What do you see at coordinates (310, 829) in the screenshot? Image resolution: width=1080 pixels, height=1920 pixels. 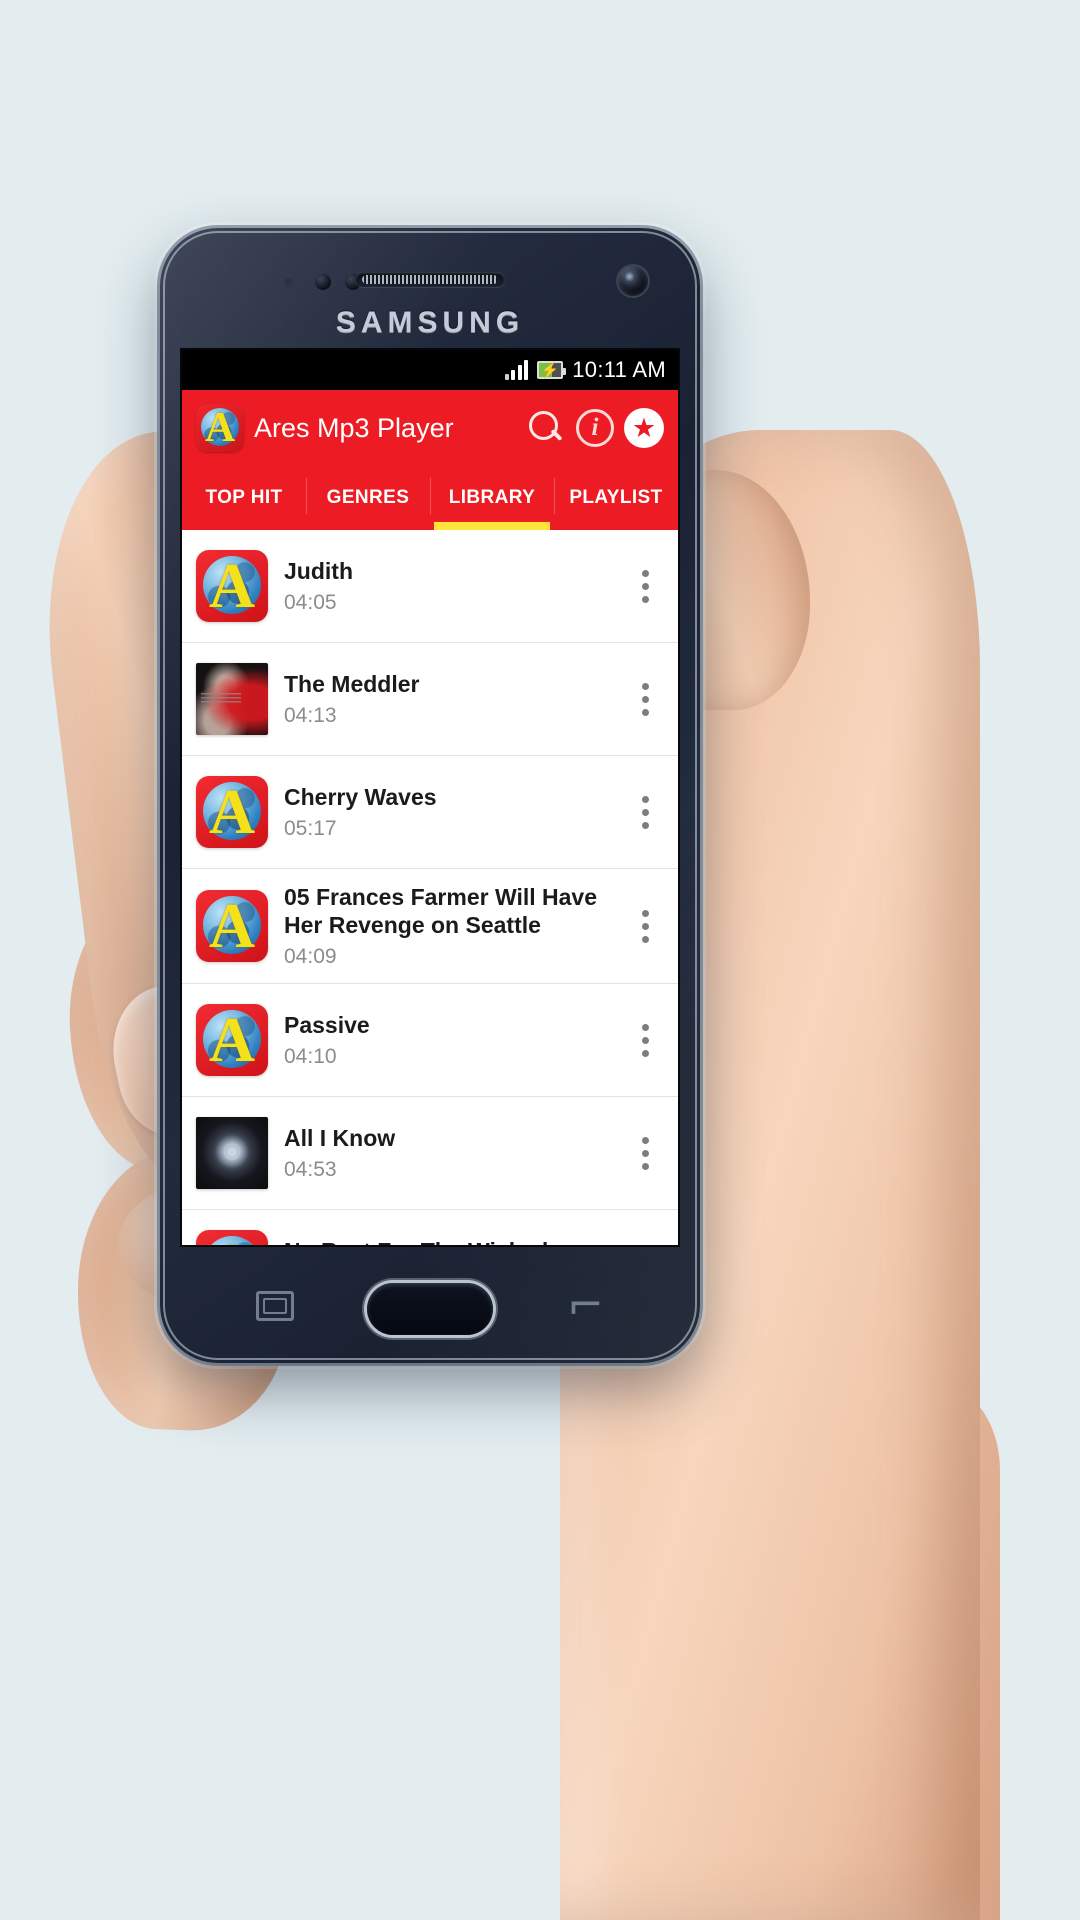 I see `song-duration: 05:17` at bounding box center [310, 829].